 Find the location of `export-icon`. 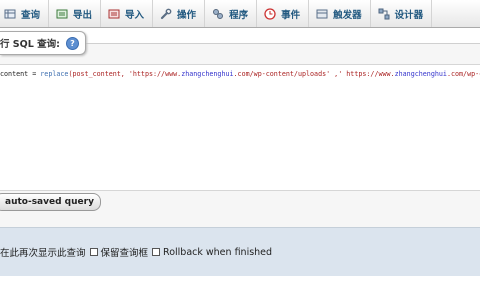

export-icon is located at coordinates (62, 14).